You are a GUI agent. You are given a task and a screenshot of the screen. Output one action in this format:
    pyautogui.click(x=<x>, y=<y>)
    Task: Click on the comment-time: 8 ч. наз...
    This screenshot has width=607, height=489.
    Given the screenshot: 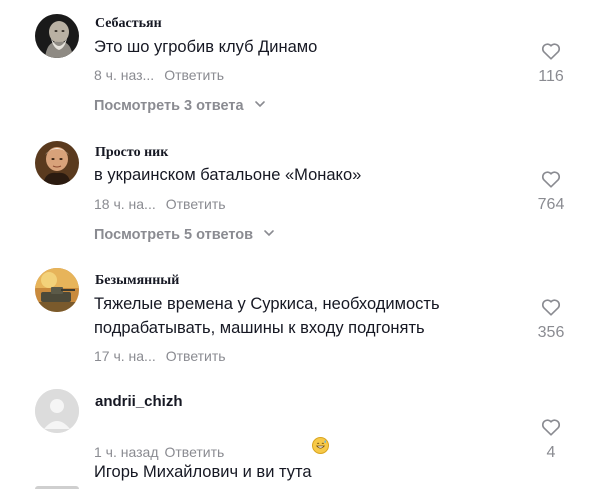 What is the action you would take?
    pyautogui.click(x=124, y=75)
    